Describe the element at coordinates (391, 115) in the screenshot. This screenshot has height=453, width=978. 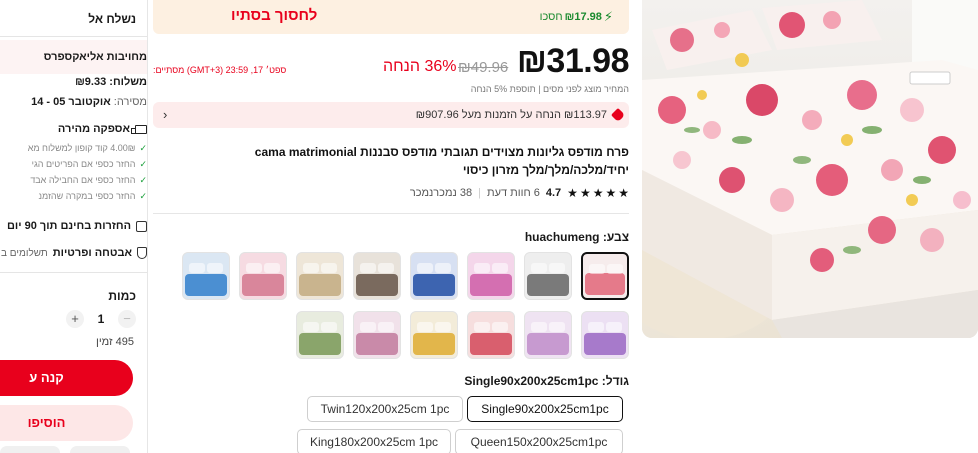
I see `coupon-banner: ₪113.97 הנחה על הזמנות מעל ₪907.96 ‹` at that location.